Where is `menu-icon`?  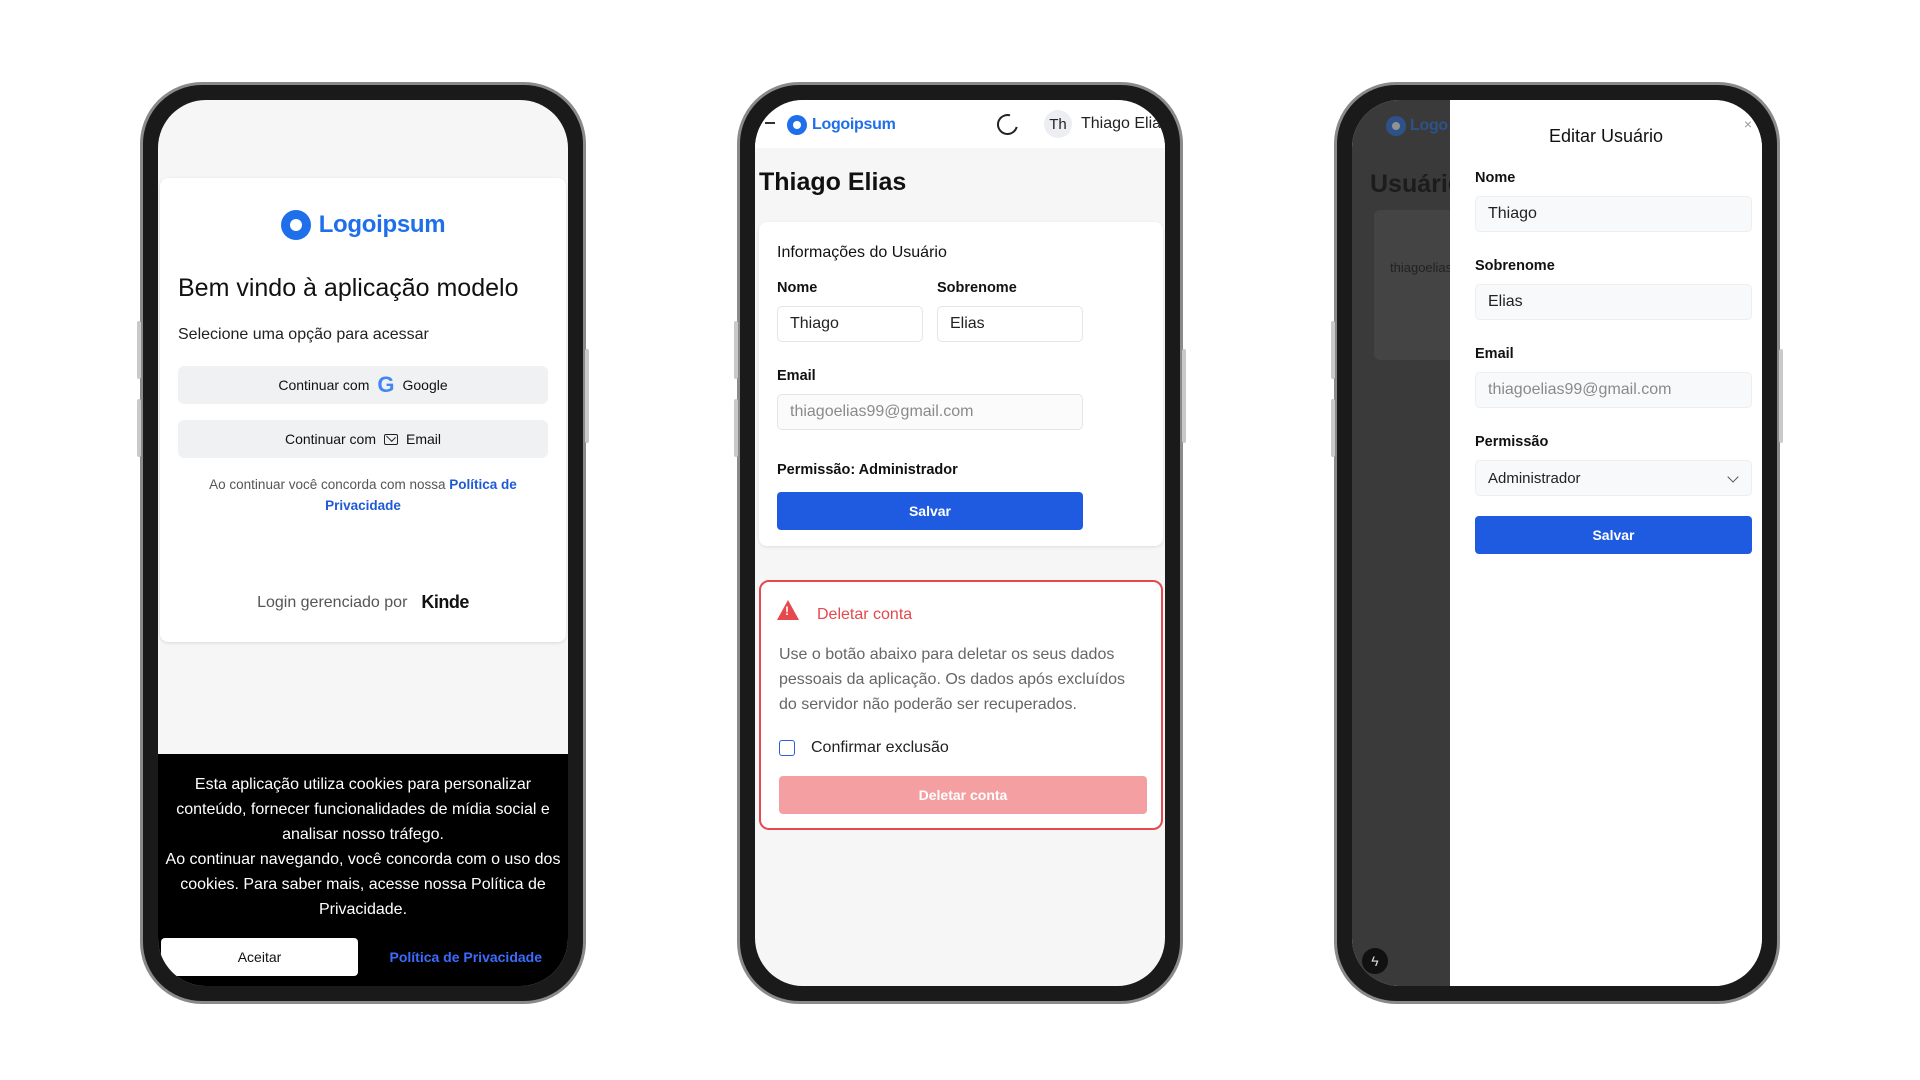
menu-icon is located at coordinates (770, 123).